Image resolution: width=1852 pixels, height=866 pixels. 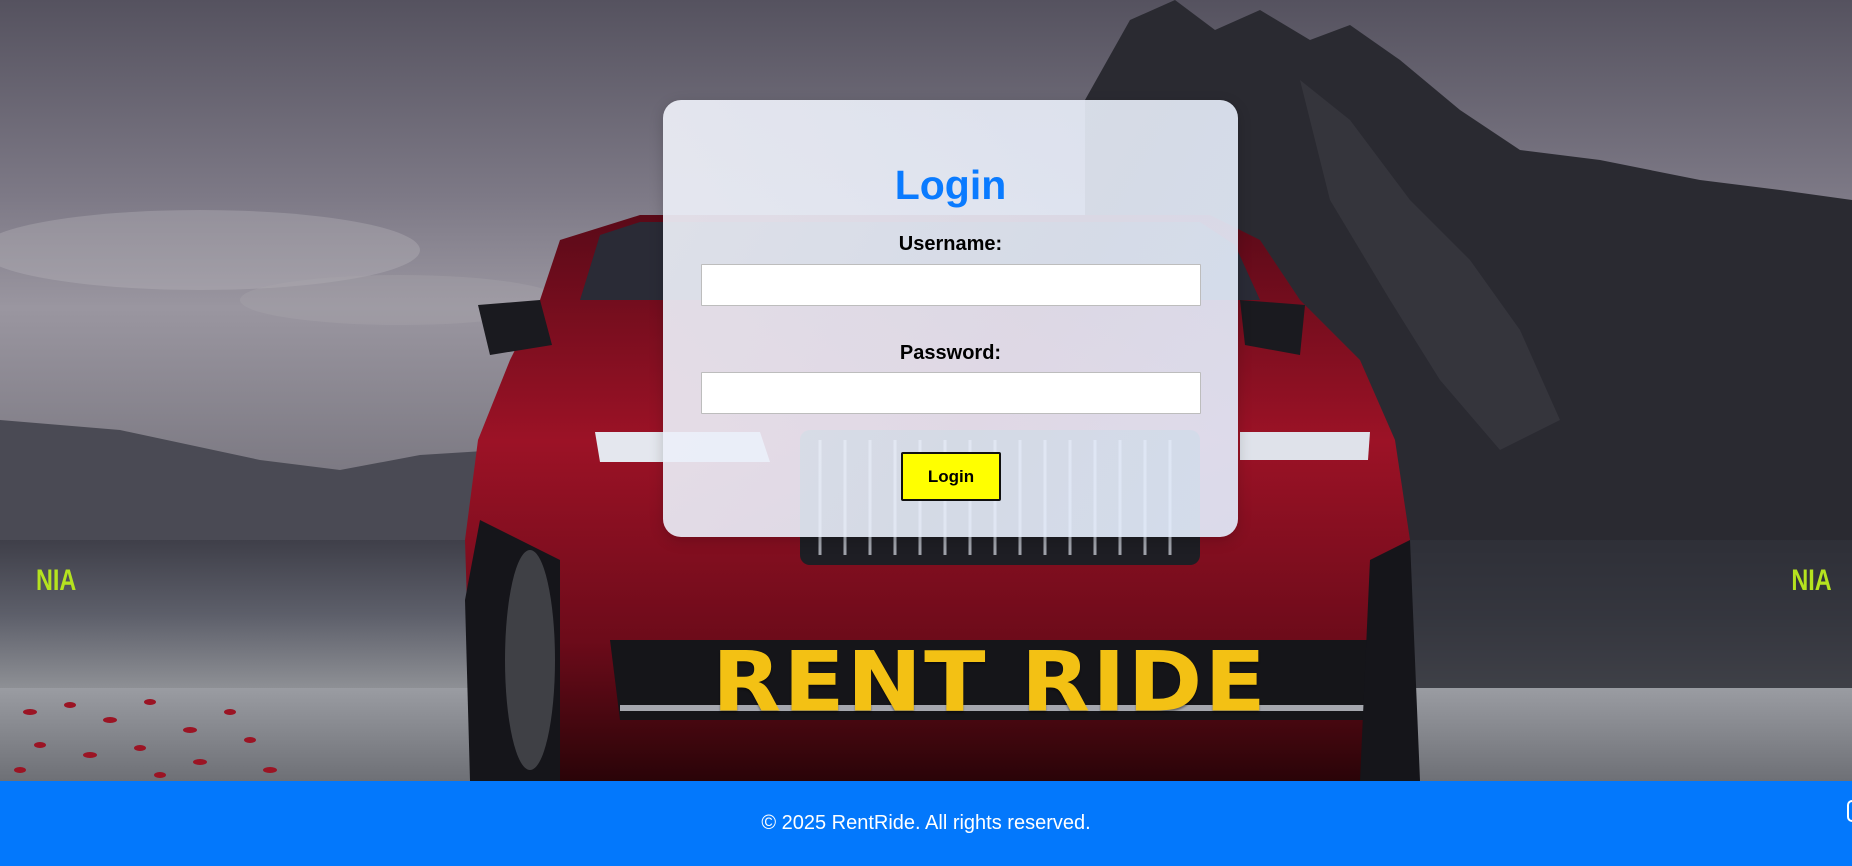 I want to click on footer-copyright: © 2025 RentRide. All rights reserved., so click(x=926, y=823).